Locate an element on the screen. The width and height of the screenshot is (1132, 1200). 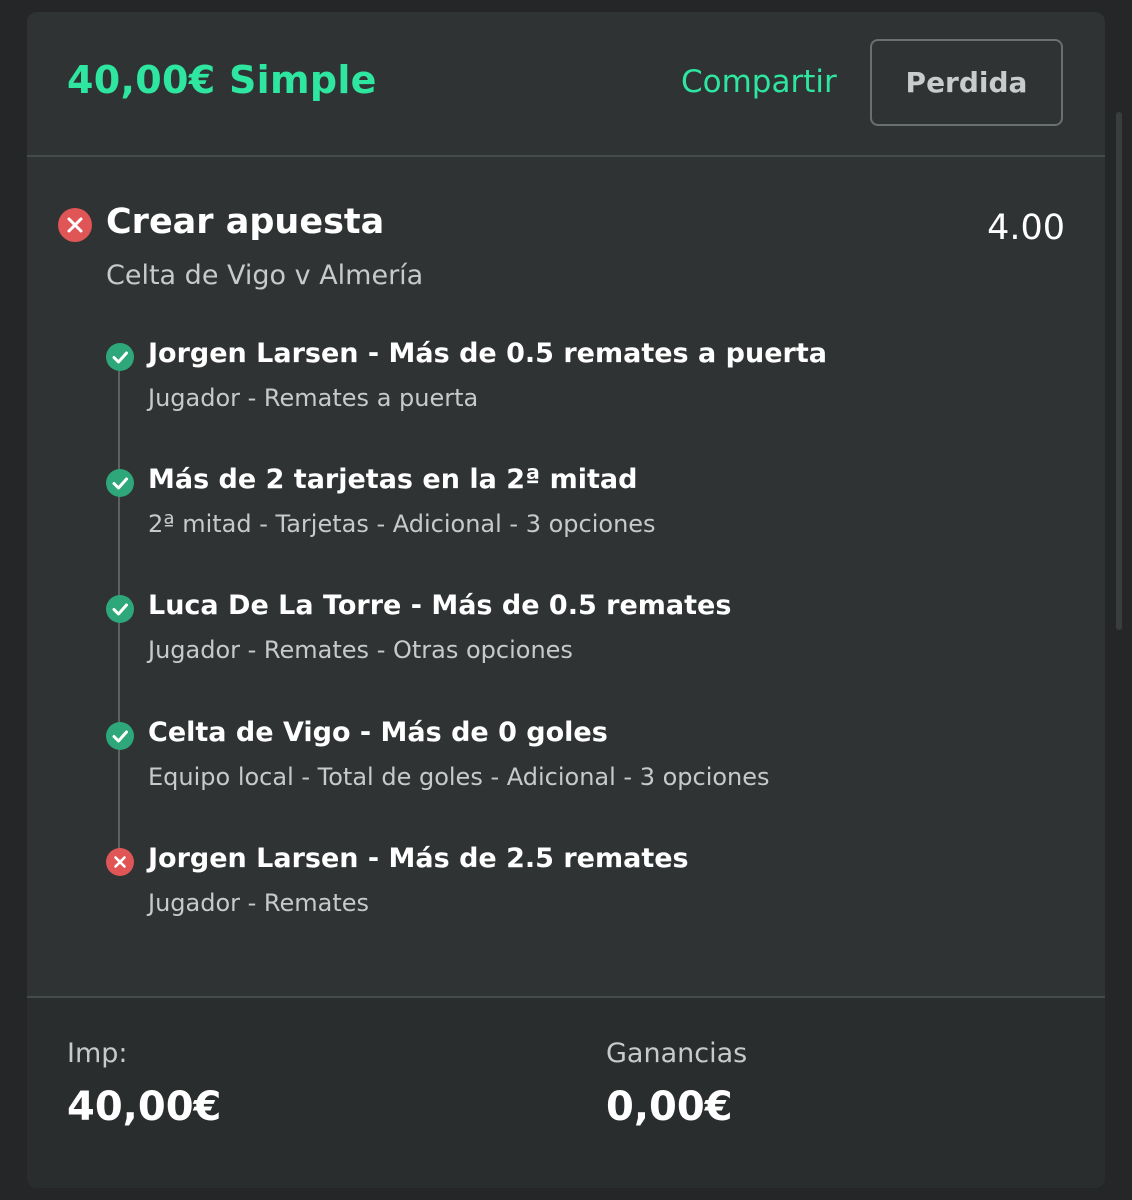
selection-title: Celta de Vigo - Más de 0 goles is located at coordinates (378, 732).